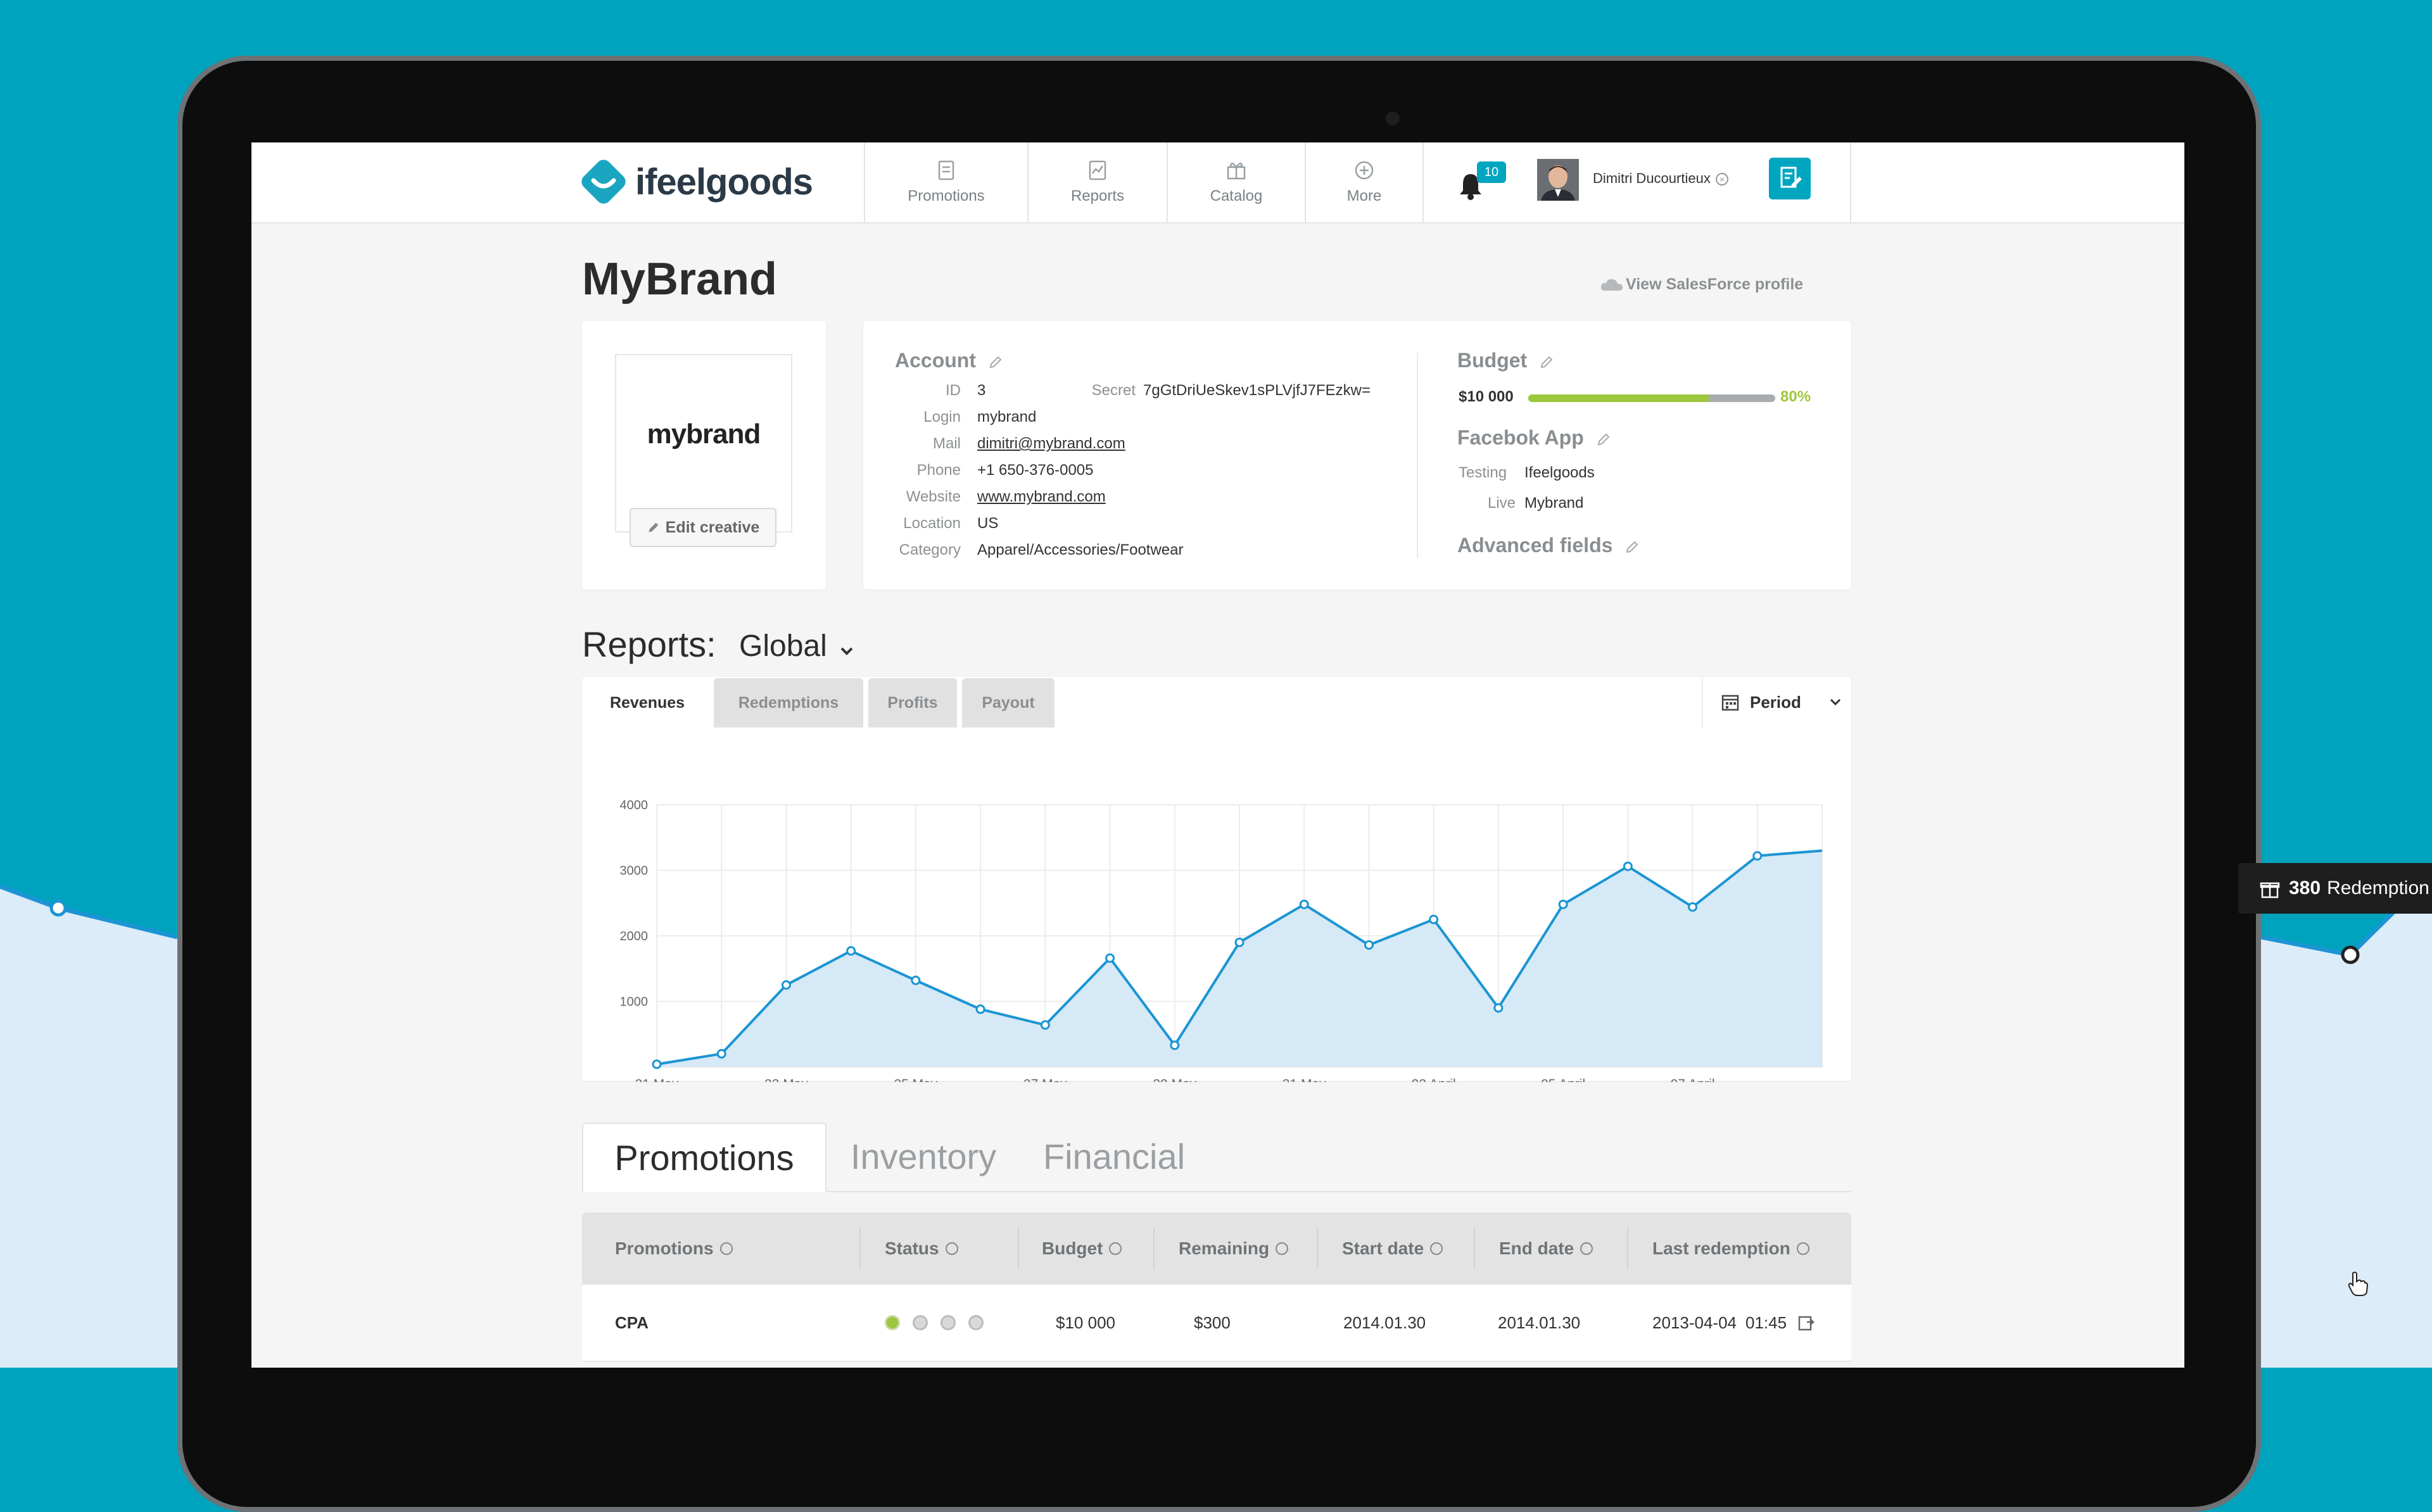 This screenshot has width=2432, height=1512. I want to click on edit-advanced-icon, so click(1632, 547).